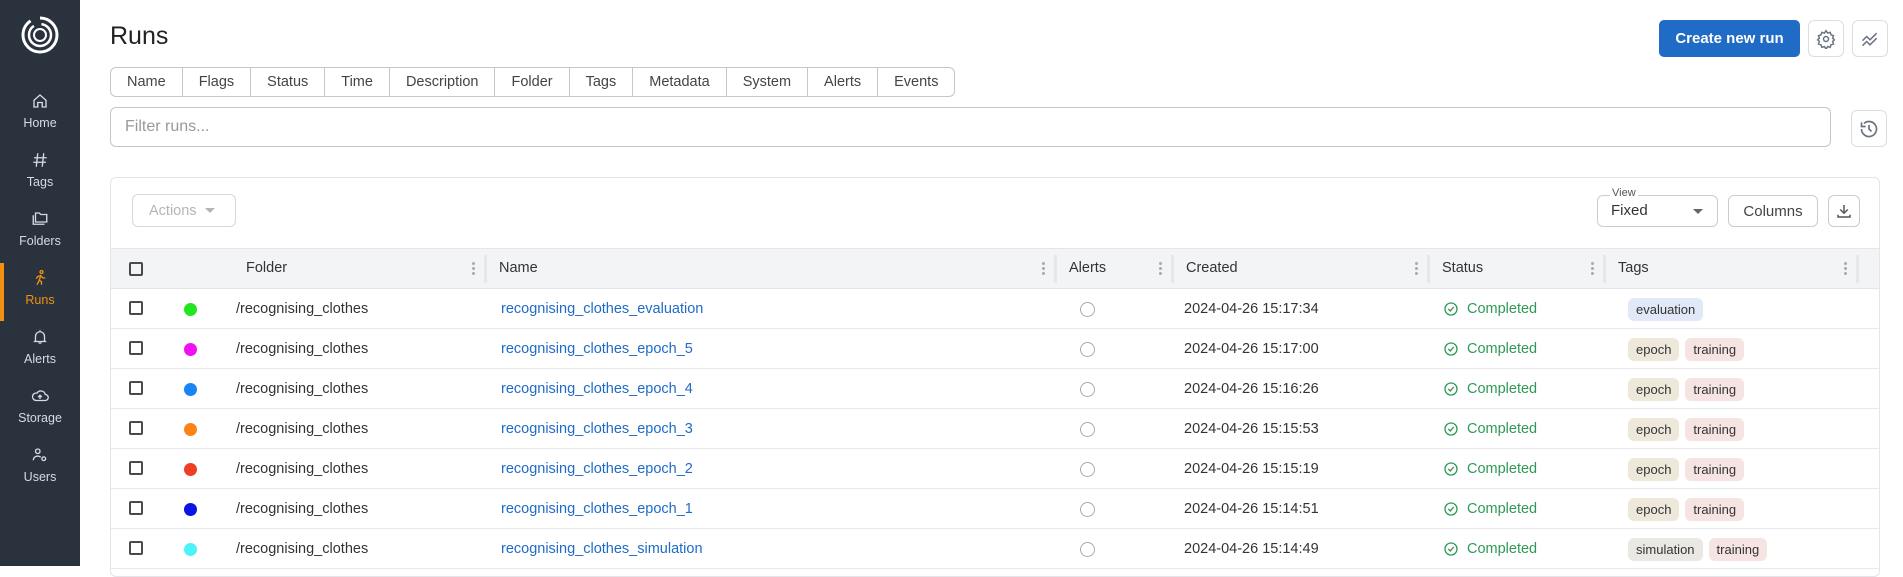  I want to click on column-resize-handle, so click(1857, 269).